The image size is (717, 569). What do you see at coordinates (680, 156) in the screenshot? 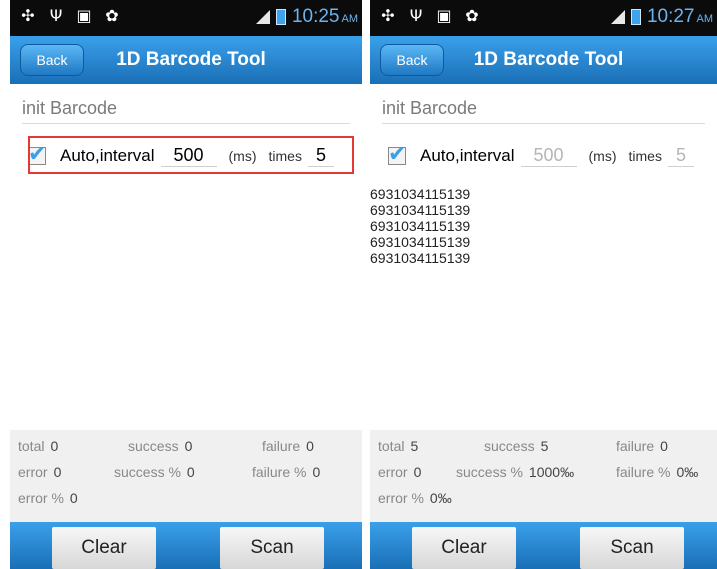
I see `times-input: 5` at bounding box center [680, 156].